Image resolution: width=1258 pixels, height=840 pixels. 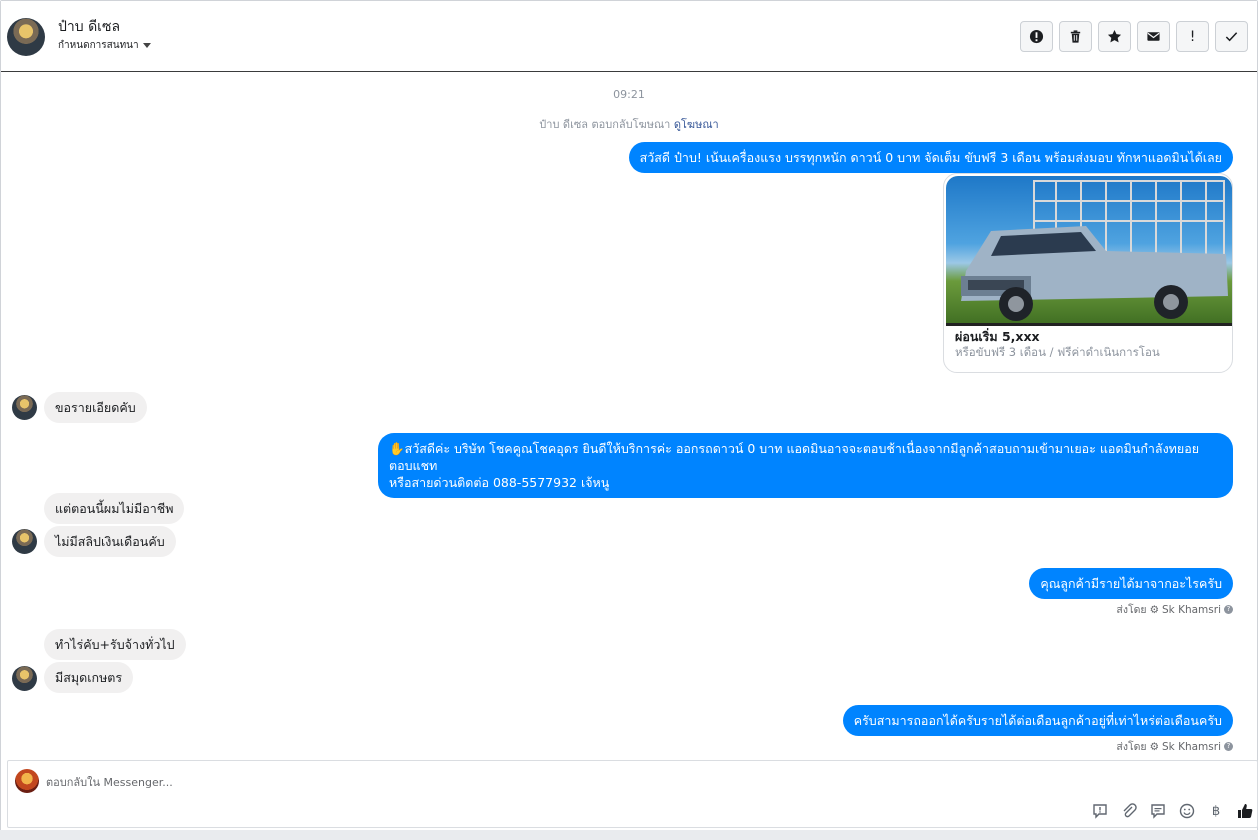 I want to click on pickup-truck-photo, so click(x=1089, y=251).